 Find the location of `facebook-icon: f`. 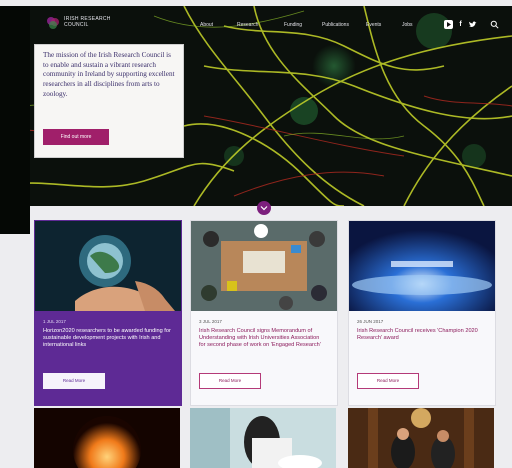

facebook-icon: f is located at coordinates (460, 24).